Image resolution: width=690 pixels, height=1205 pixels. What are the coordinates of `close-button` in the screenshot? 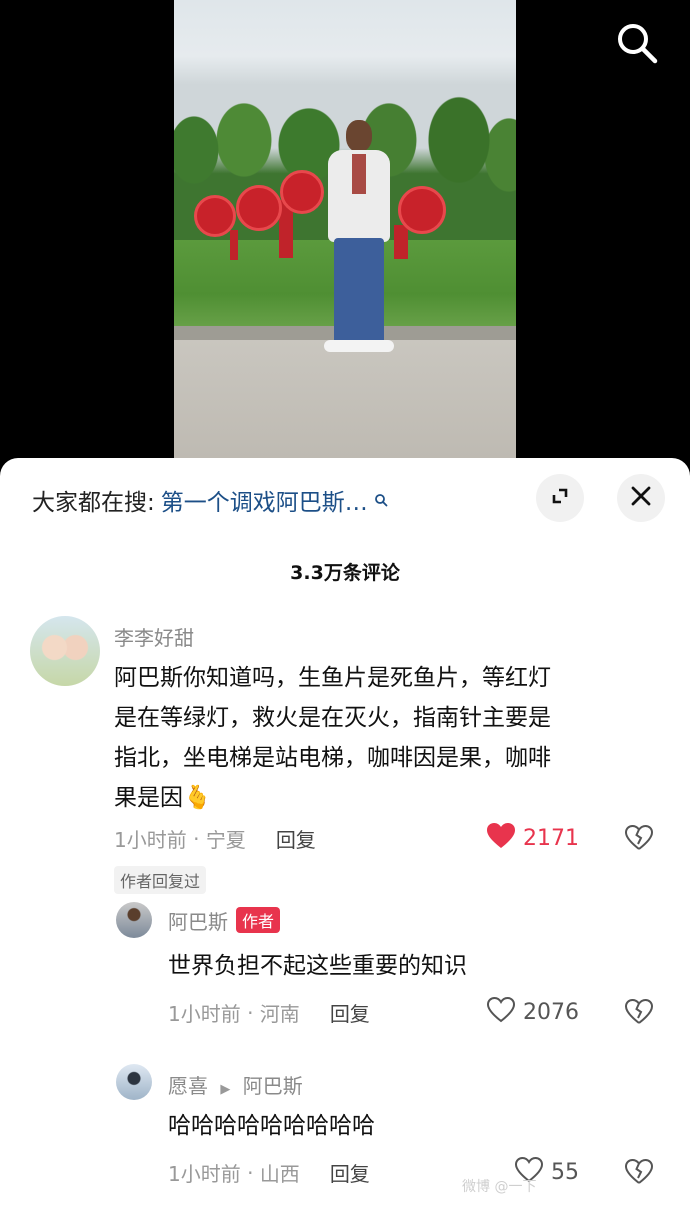 It's located at (641, 498).